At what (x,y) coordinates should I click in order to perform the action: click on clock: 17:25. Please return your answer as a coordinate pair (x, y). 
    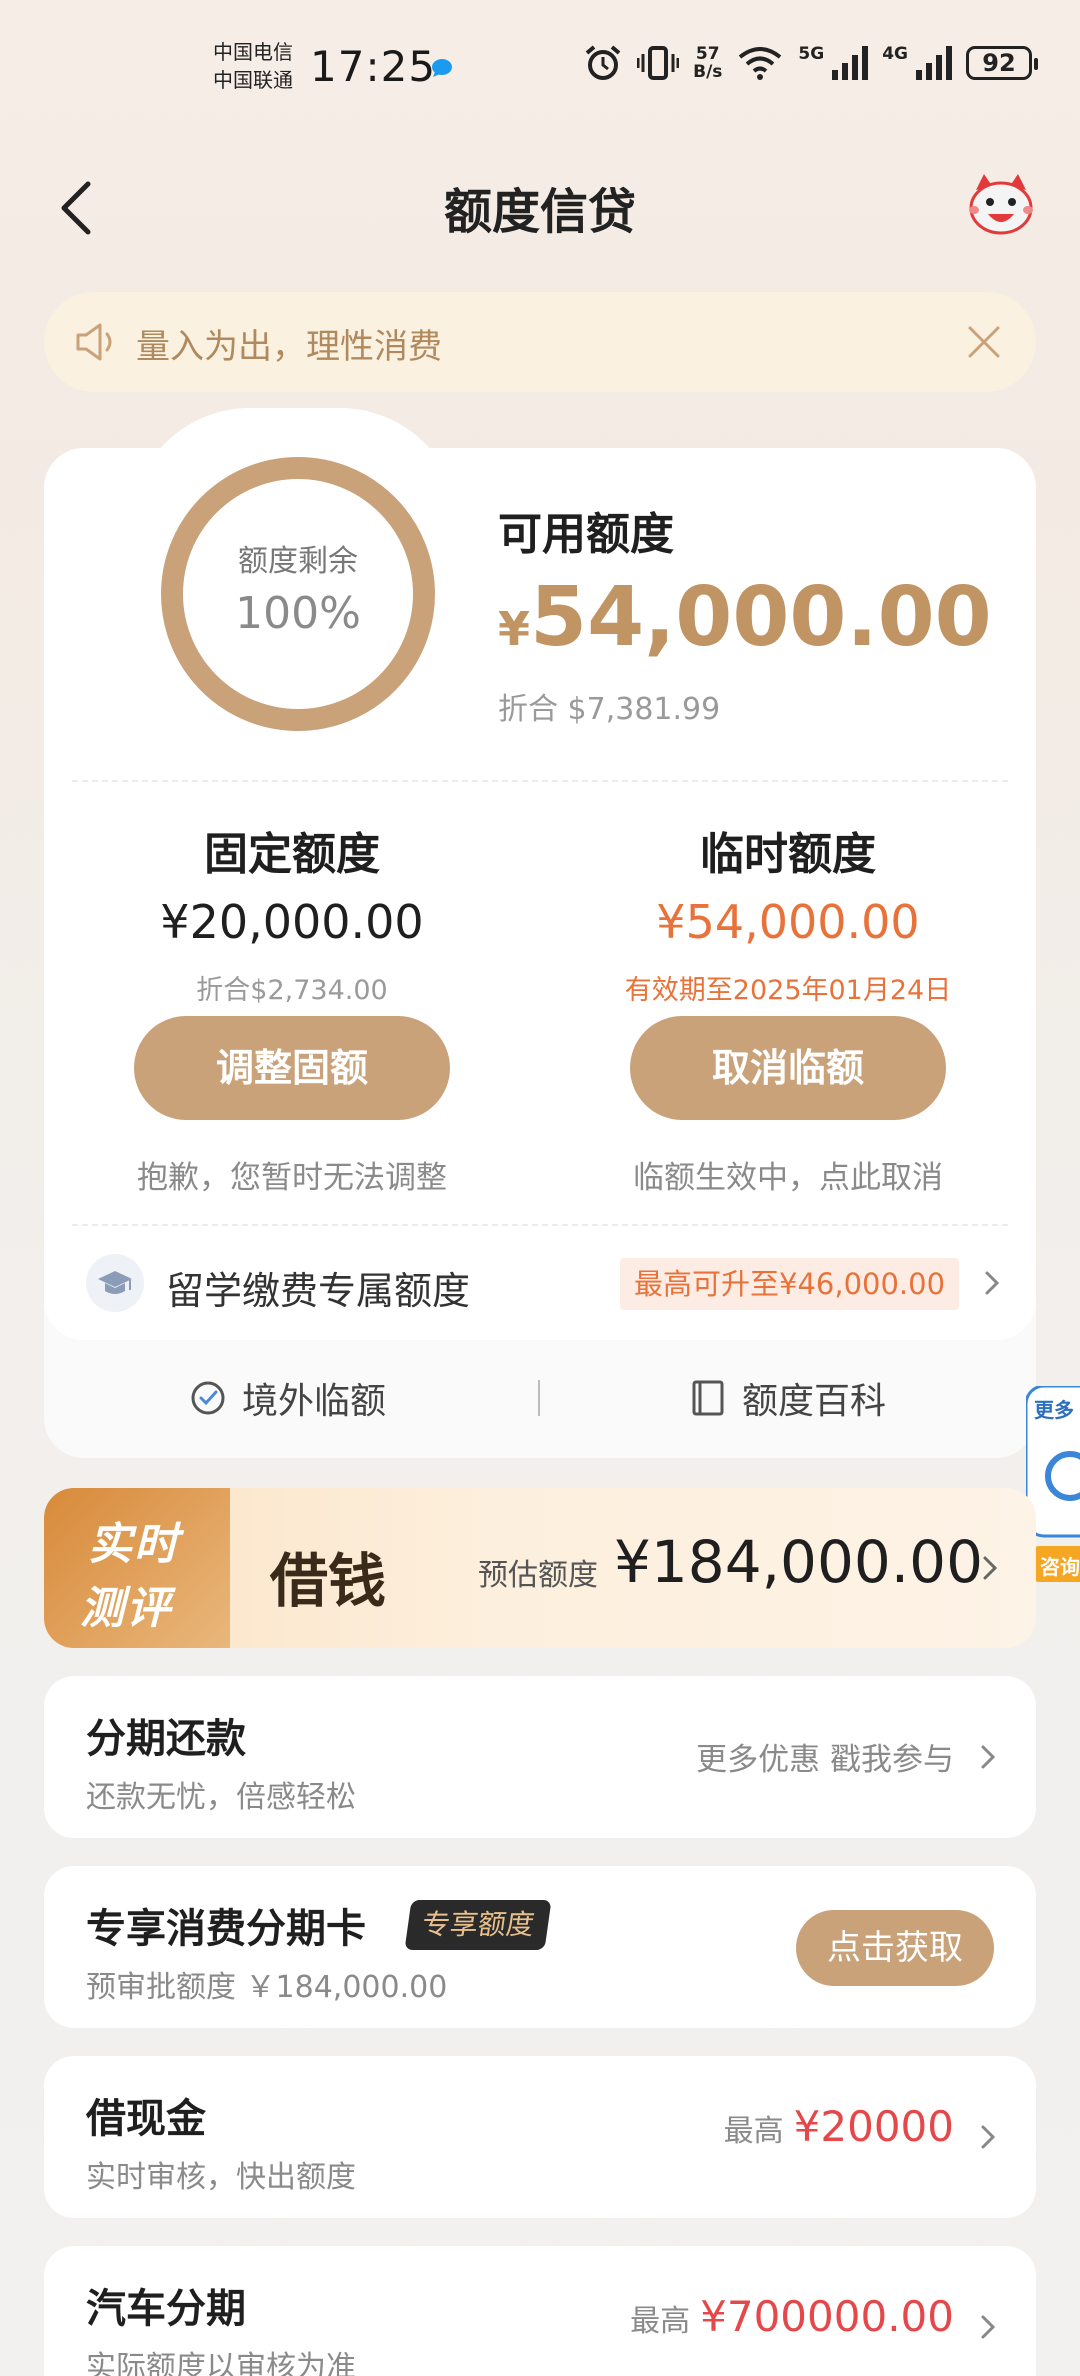
    Looking at the image, I should click on (373, 66).